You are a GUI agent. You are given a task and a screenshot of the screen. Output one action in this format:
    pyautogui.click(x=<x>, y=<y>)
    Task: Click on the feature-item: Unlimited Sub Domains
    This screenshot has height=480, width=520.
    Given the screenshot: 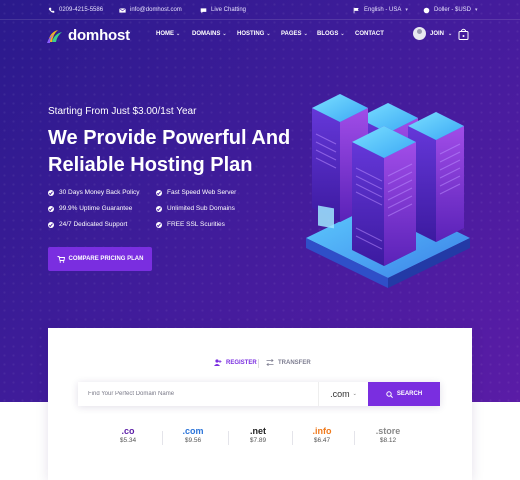 What is the action you would take?
    pyautogui.click(x=195, y=208)
    